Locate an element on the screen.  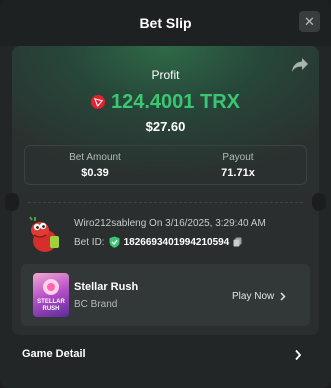
bet-id-row: Bet ID: 1826693401994210594 is located at coordinates (158, 242).